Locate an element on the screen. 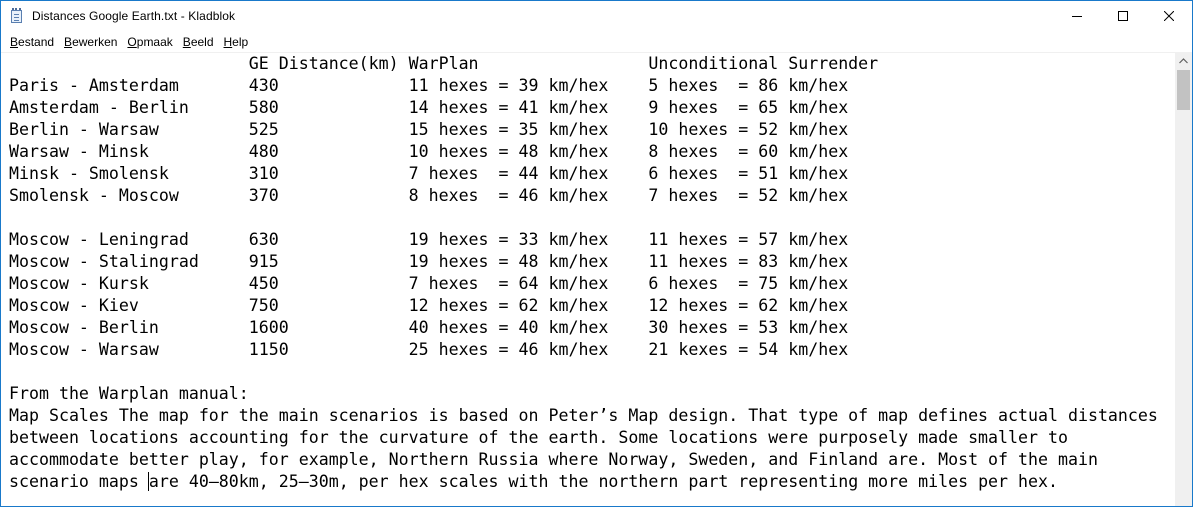 The width and height of the screenshot is (1193, 507). scrollbar-thumb is located at coordinates (1183, 90).